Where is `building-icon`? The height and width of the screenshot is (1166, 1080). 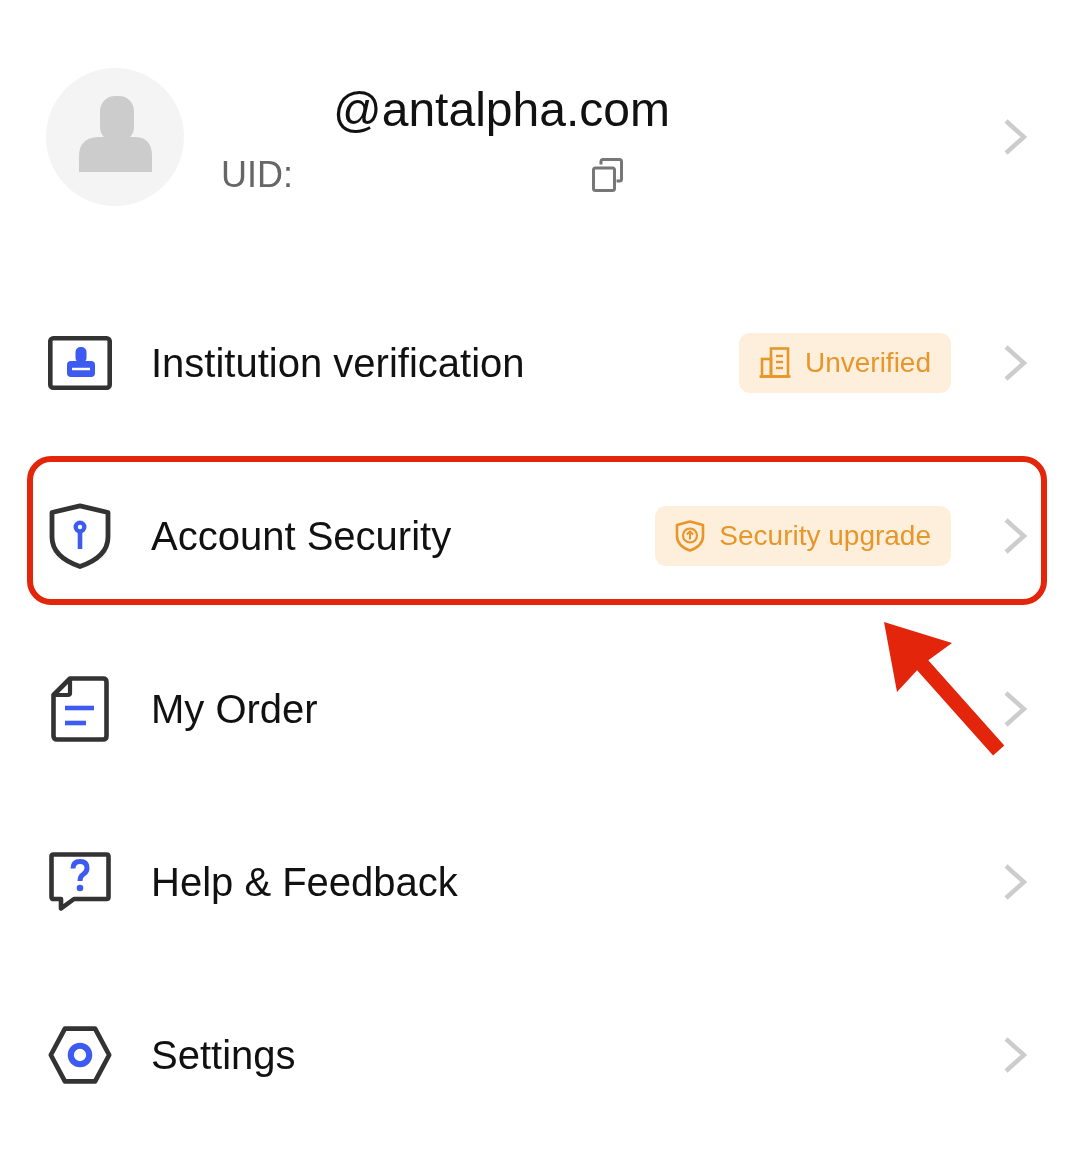 building-icon is located at coordinates (774, 362).